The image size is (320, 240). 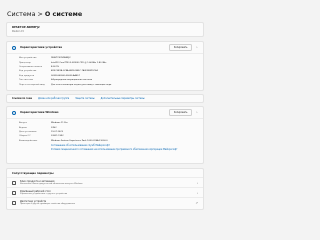 What do you see at coordinates (180, 112) in the screenshot?
I see `windows-spec-copy-button: Копировать` at bounding box center [180, 112].